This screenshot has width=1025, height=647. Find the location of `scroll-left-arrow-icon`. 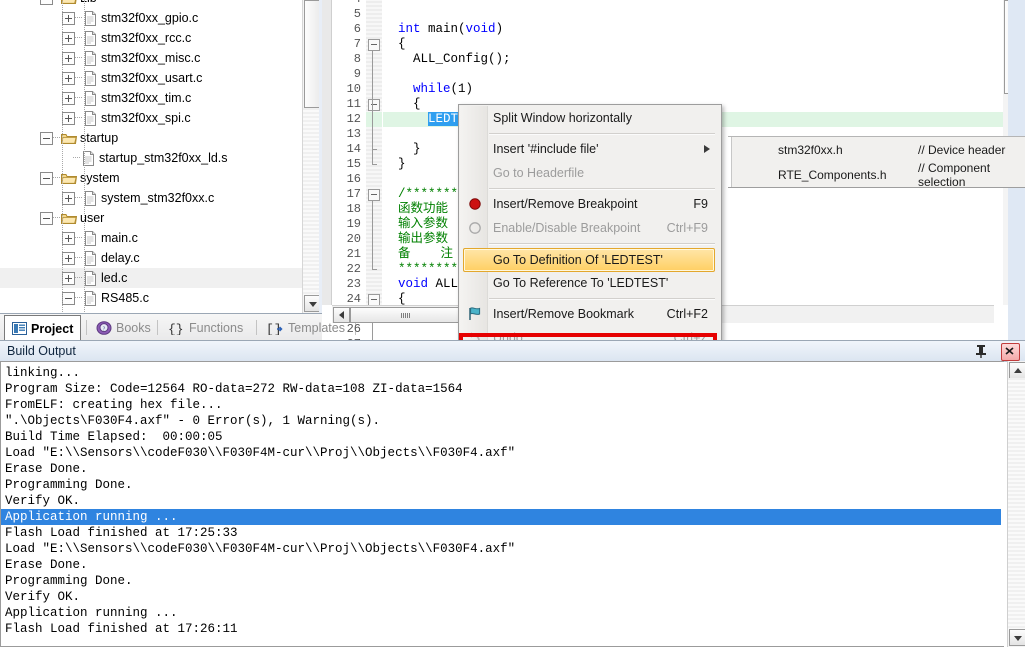

scroll-left-arrow-icon is located at coordinates (341, 315).